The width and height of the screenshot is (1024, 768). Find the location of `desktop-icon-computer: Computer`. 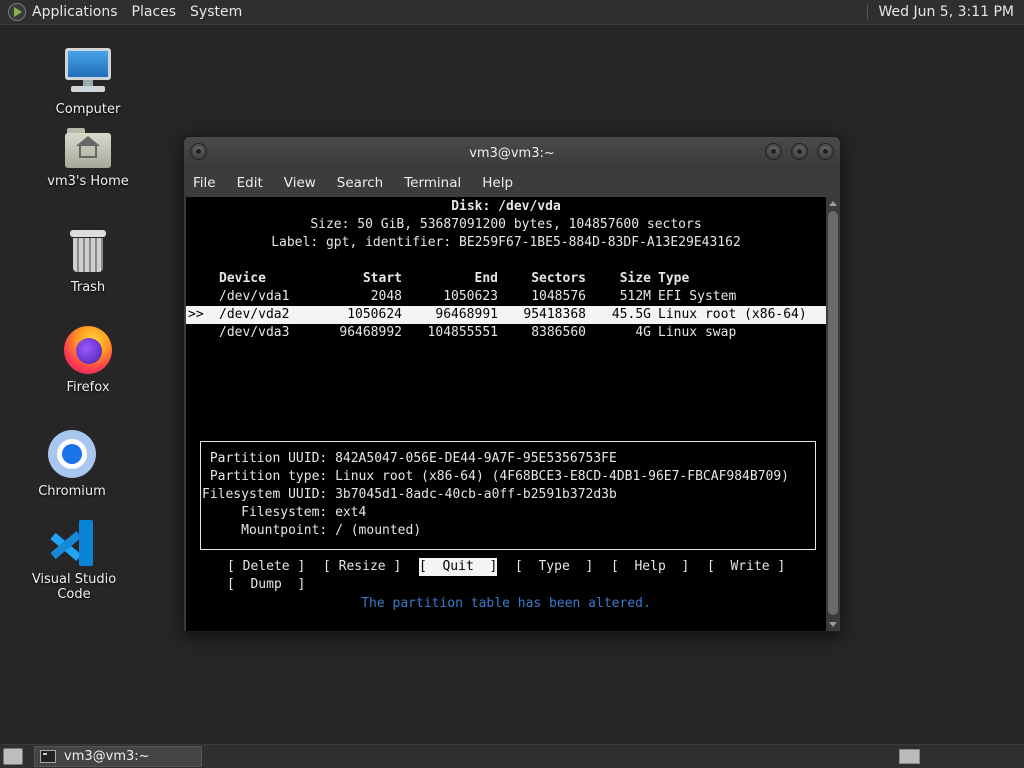

desktop-icon-computer: Computer is located at coordinates (88, 81).